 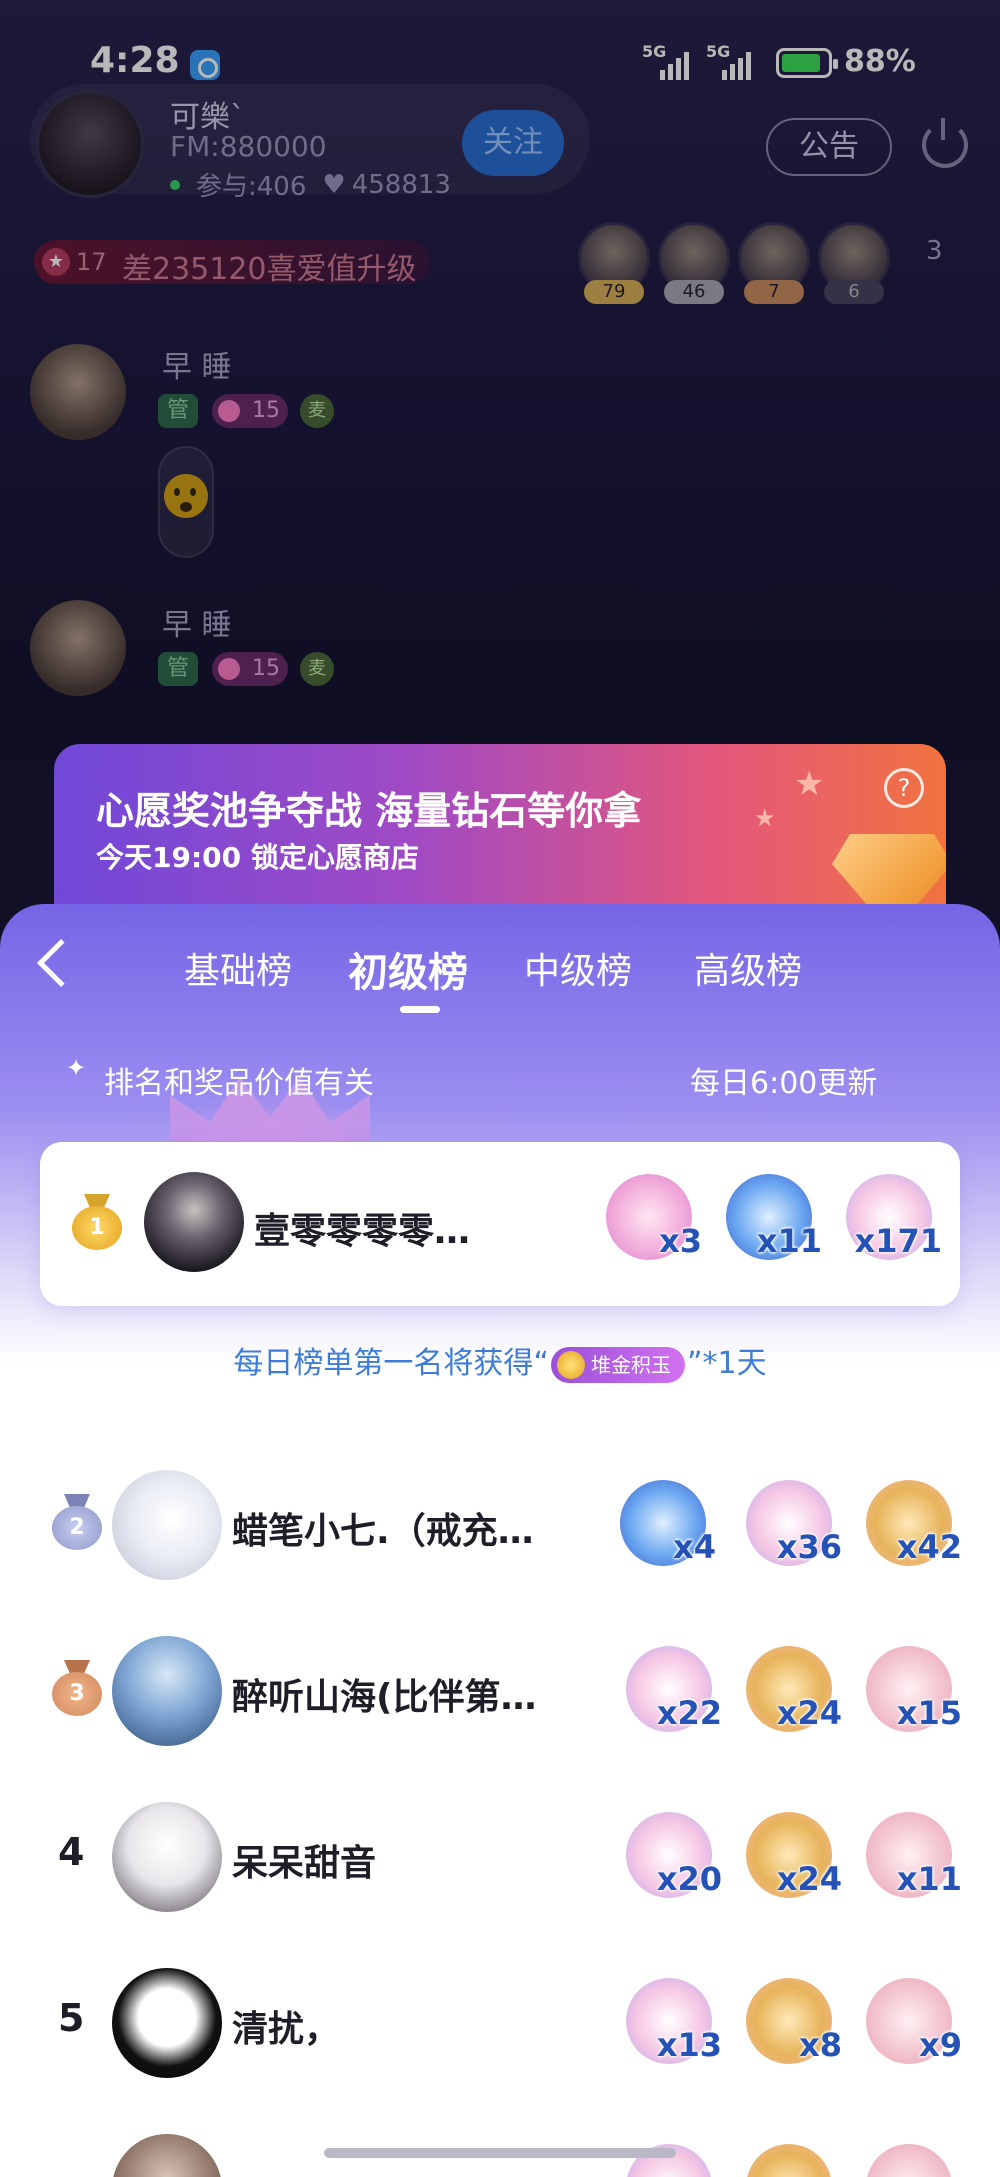 What do you see at coordinates (748, 968) in the screenshot?
I see `tab-advanced: 高级榜` at bounding box center [748, 968].